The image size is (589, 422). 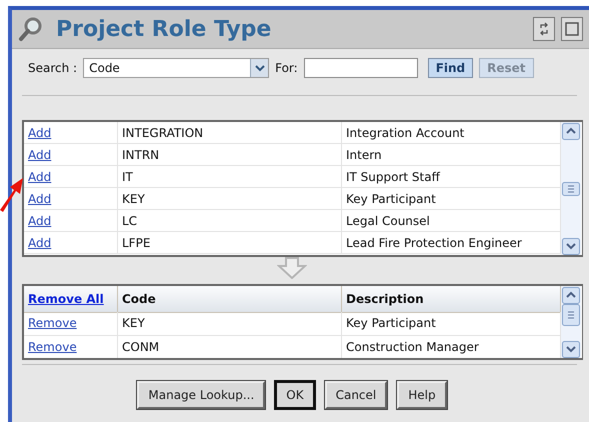 What do you see at coordinates (230, 347) in the screenshot?
I see `table-cell: CONM` at bounding box center [230, 347].